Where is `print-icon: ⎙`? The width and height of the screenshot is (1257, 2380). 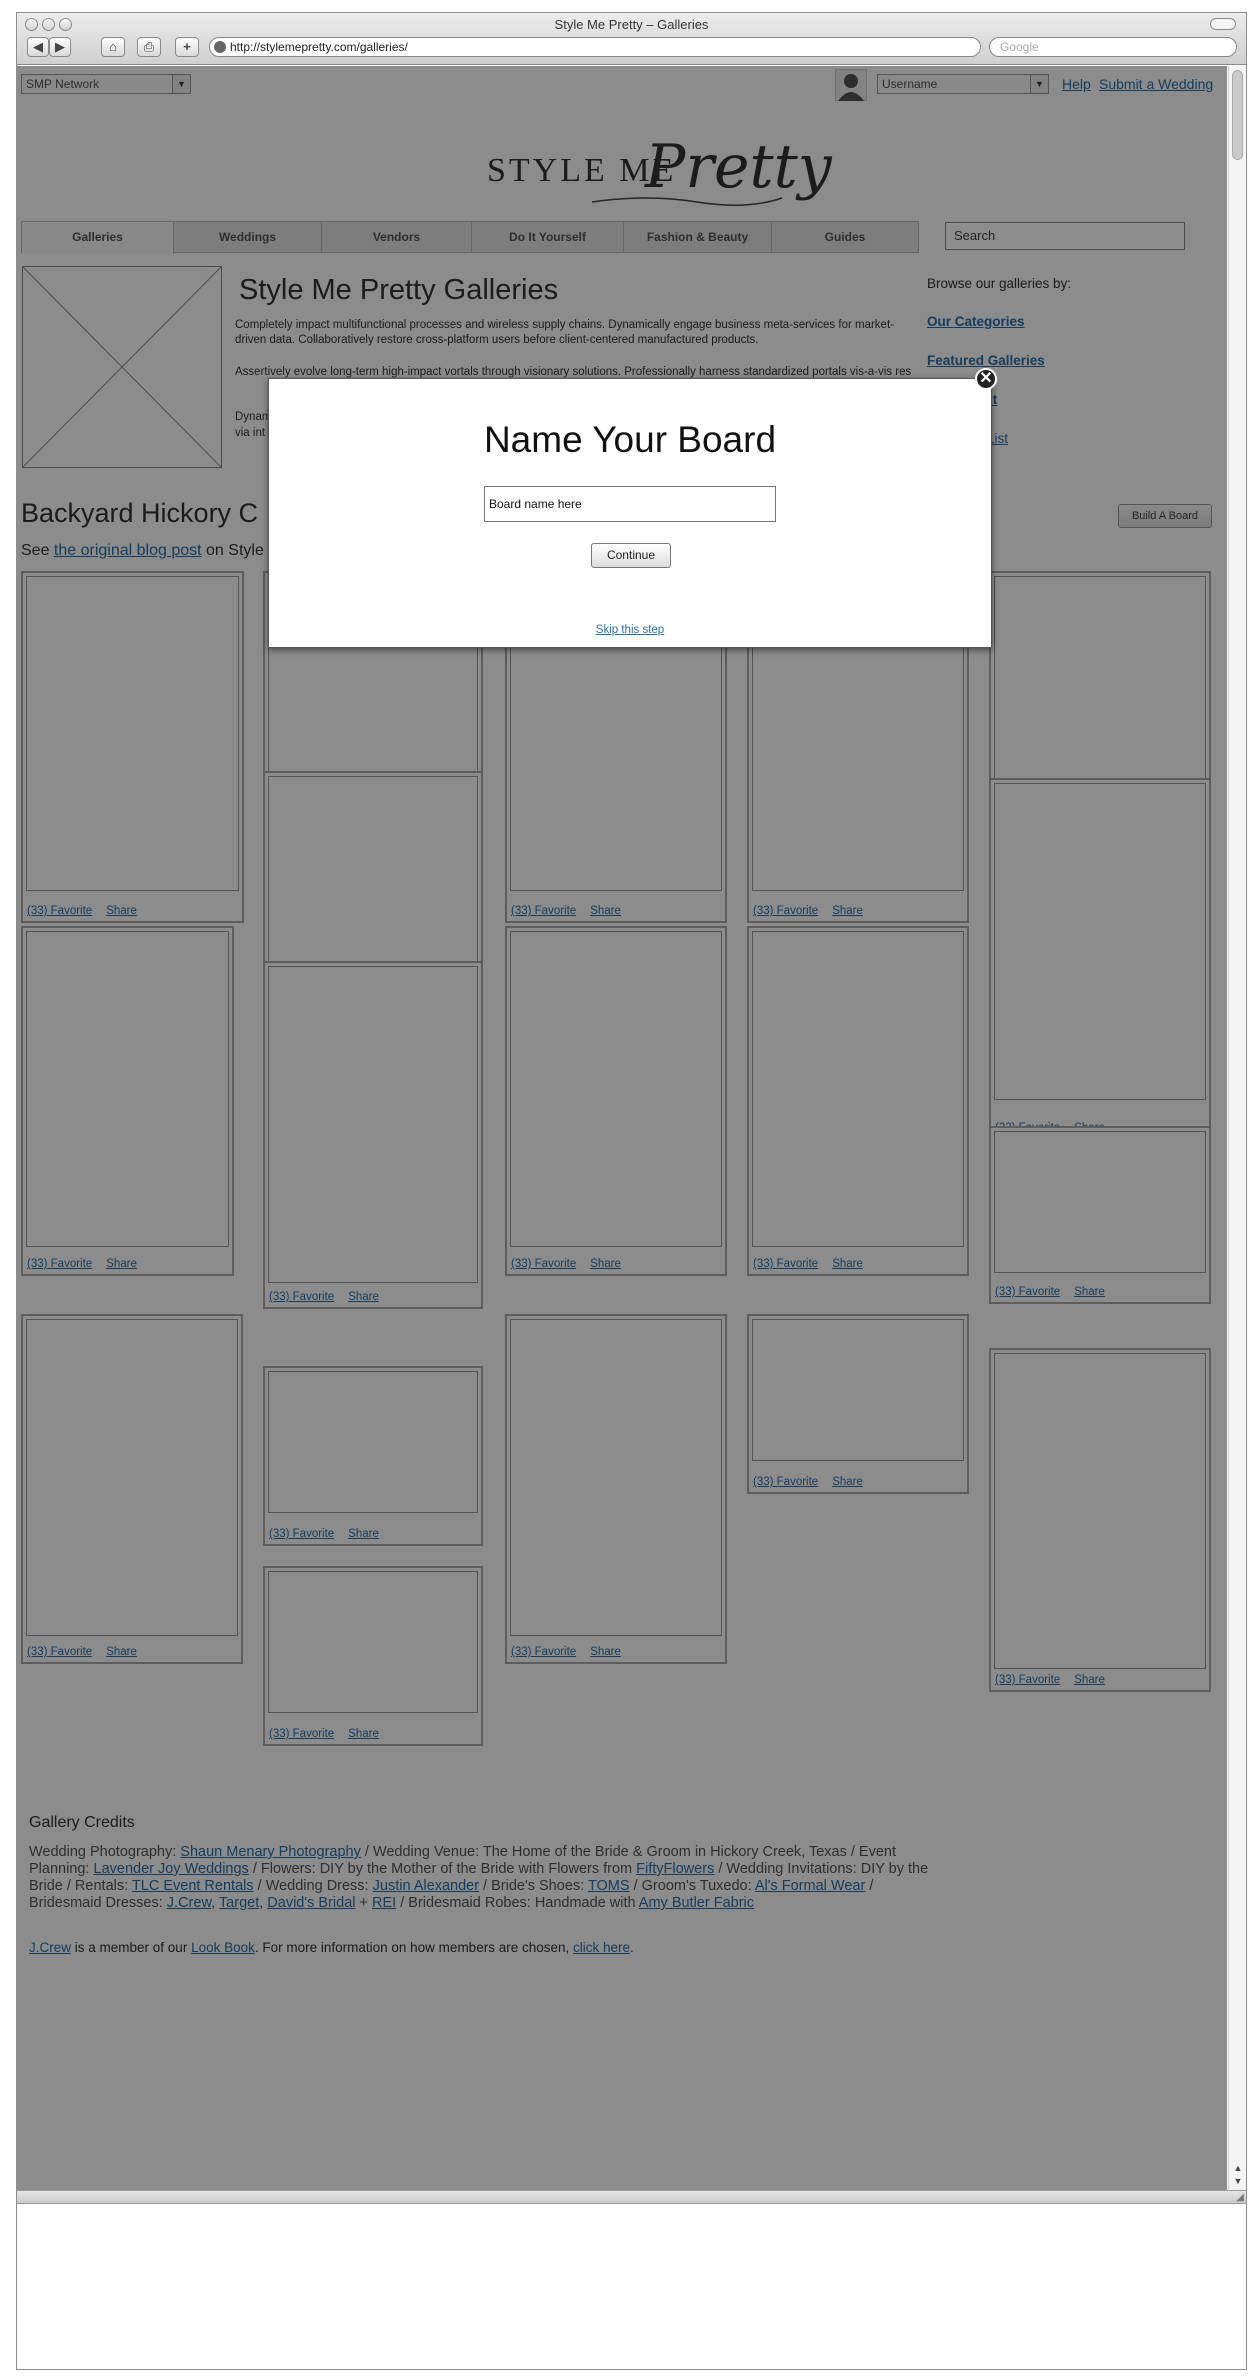 print-icon: ⎙ is located at coordinates (149, 47).